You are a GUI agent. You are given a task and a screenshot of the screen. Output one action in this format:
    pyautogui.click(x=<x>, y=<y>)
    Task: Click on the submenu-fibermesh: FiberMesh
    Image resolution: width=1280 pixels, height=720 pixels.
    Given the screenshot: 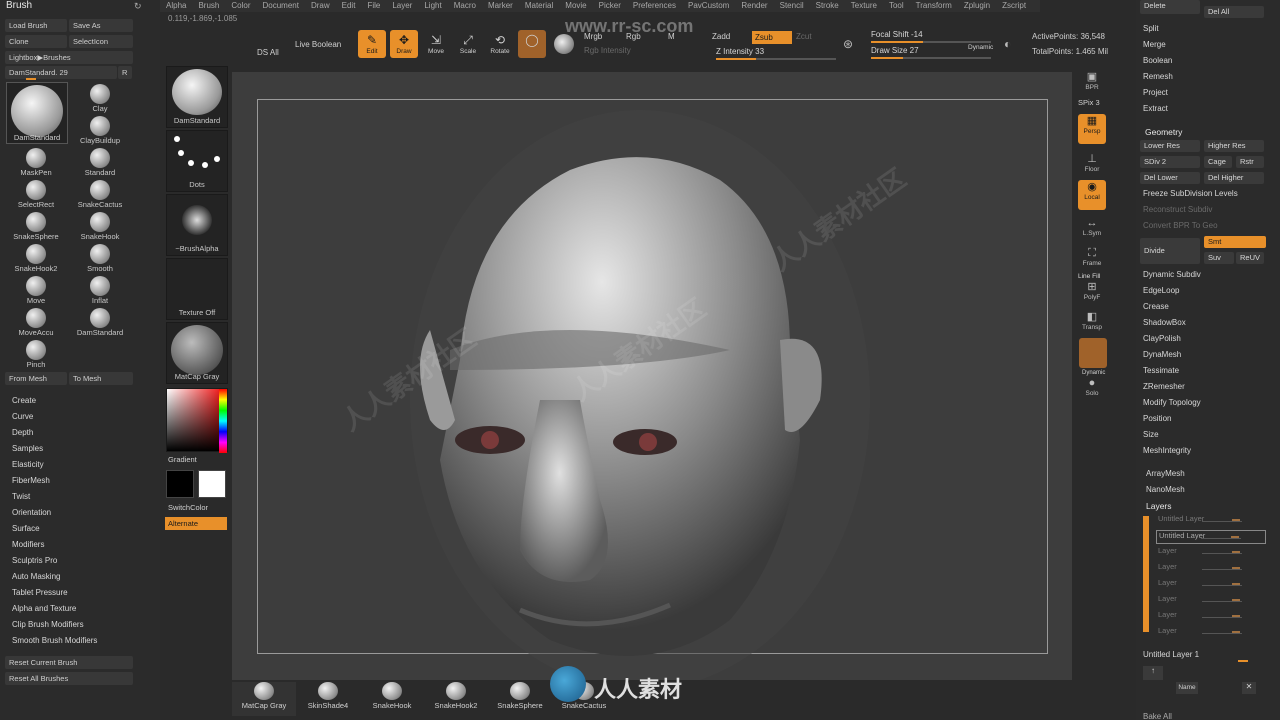 What is the action you would take?
    pyautogui.click(x=31, y=480)
    